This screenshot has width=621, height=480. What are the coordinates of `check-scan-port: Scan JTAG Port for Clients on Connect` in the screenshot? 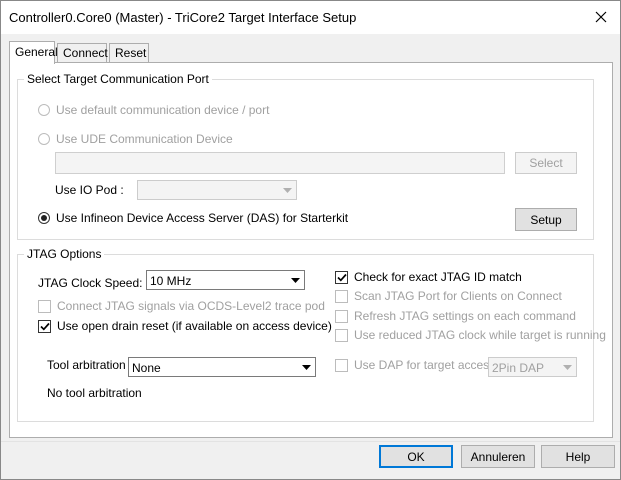 It's located at (448, 296).